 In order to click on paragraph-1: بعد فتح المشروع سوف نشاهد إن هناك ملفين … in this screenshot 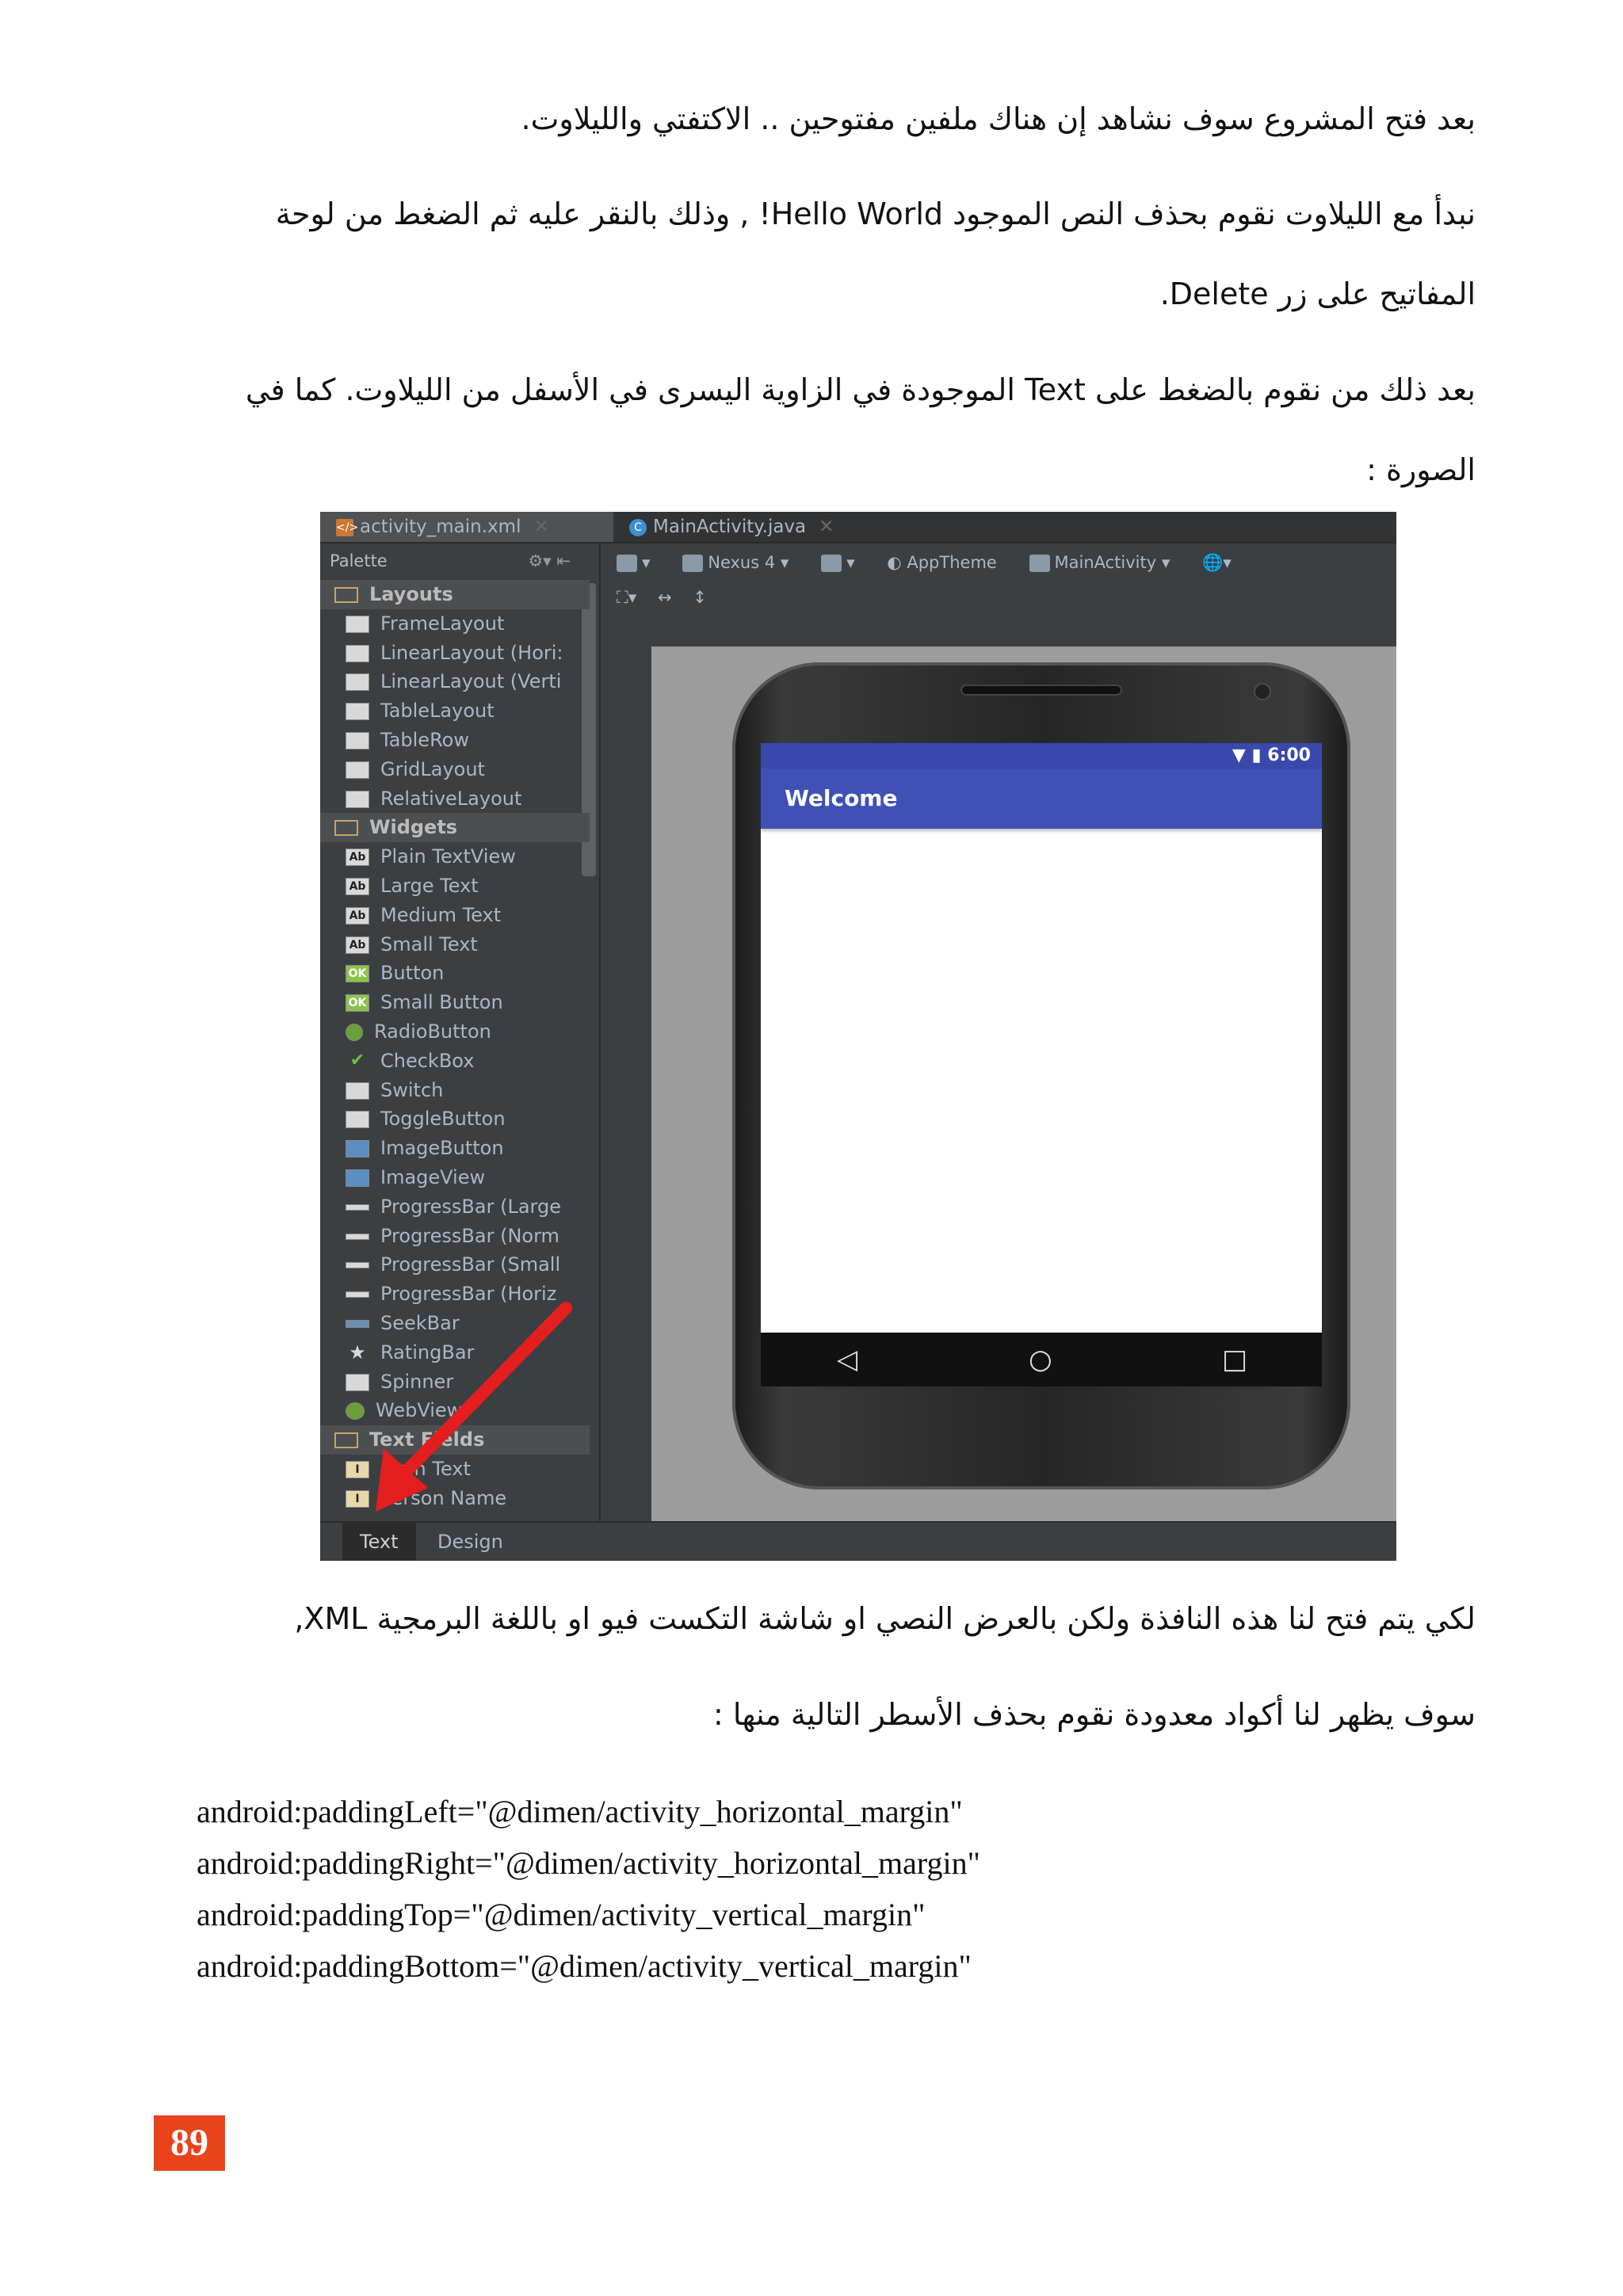, I will do `click(999, 118)`.